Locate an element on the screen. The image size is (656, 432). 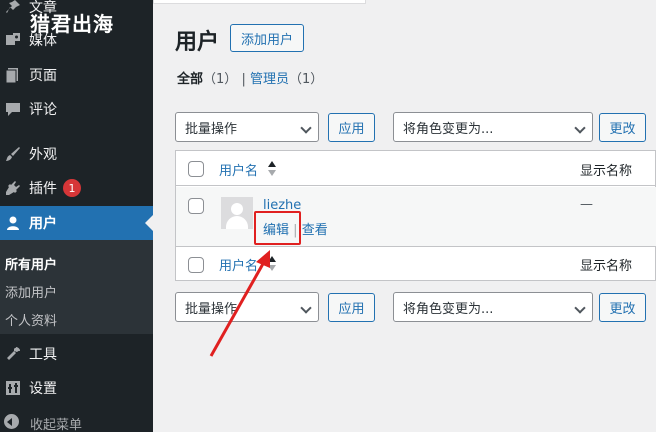
annotation-arrow is located at coordinates (239, 303).